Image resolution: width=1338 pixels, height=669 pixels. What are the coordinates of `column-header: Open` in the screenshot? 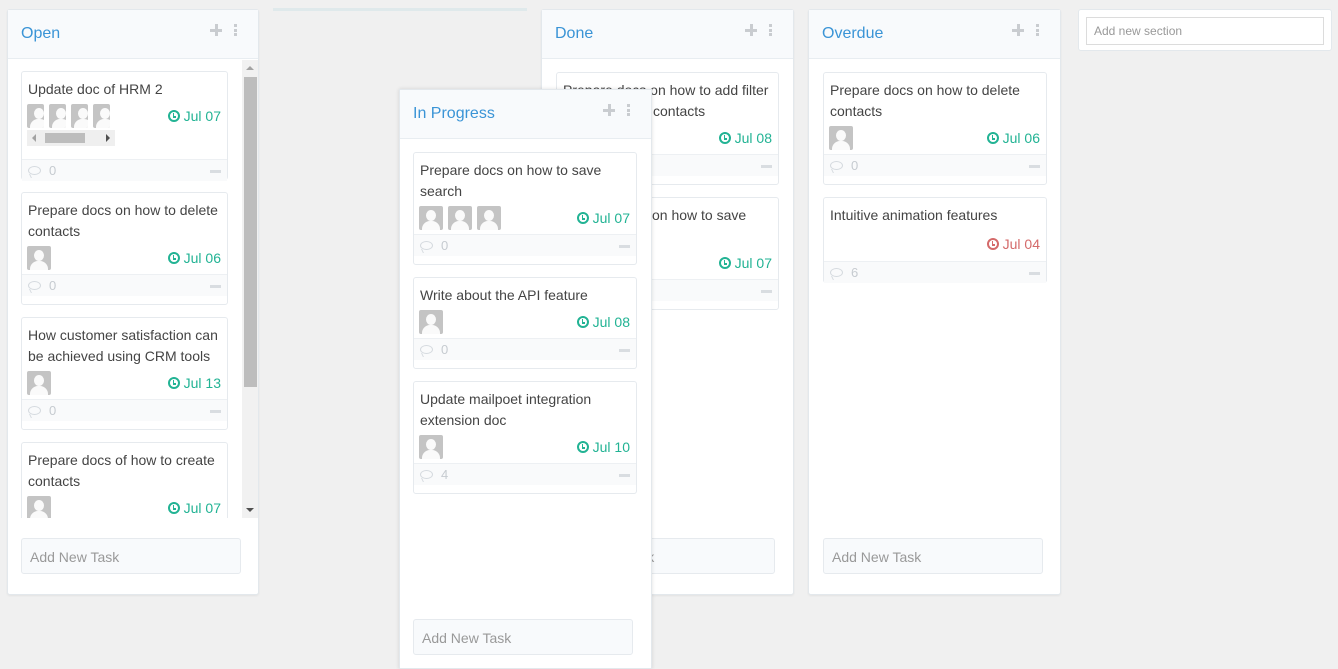 It's located at (133, 34).